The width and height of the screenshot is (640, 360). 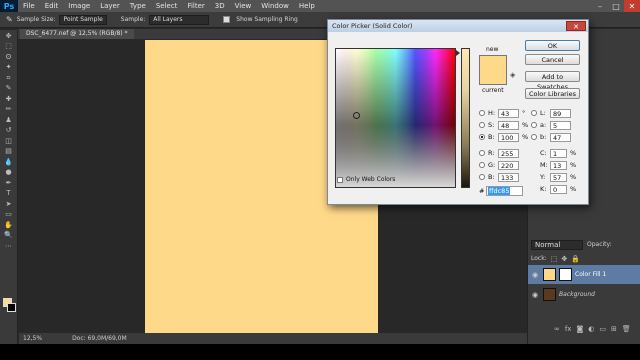 What do you see at coordinates (320, 352) in the screenshot?
I see `bottom-strip` at bounding box center [320, 352].